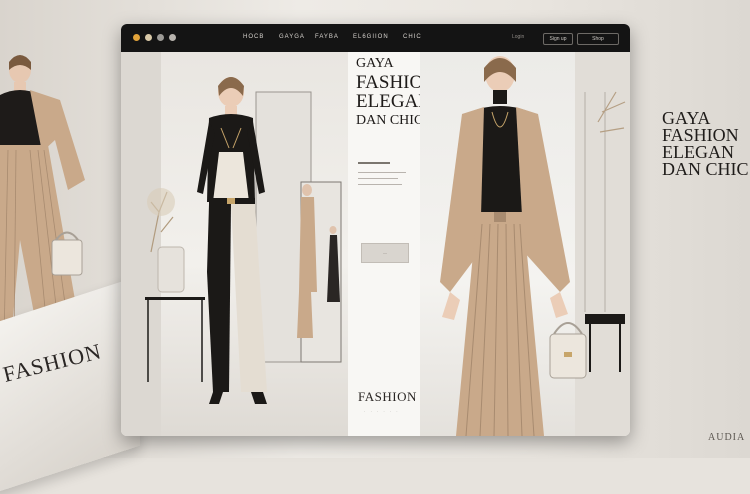 This screenshot has height=494, width=750. I want to click on fashion-sublabel: · · · · · ·, so click(382, 411).